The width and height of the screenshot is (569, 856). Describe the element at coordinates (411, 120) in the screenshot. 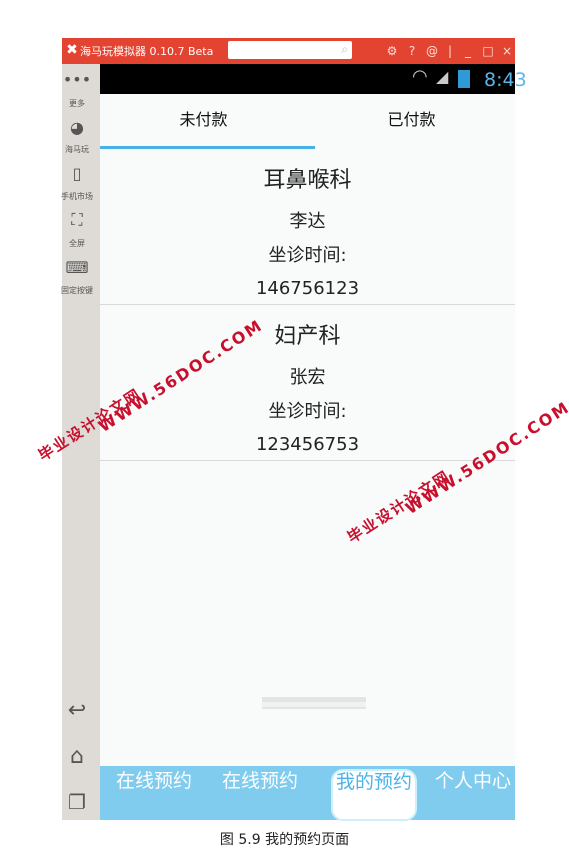

I see `tab-paid: 已付款` at that location.